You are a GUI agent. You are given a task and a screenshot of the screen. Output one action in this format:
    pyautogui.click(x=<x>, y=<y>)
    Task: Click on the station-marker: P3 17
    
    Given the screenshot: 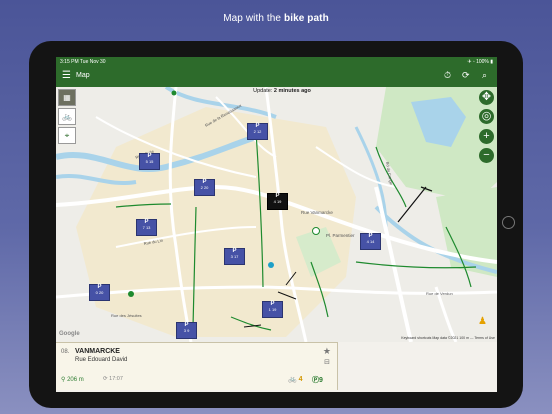 What is the action you would take?
    pyautogui.click(x=234, y=256)
    